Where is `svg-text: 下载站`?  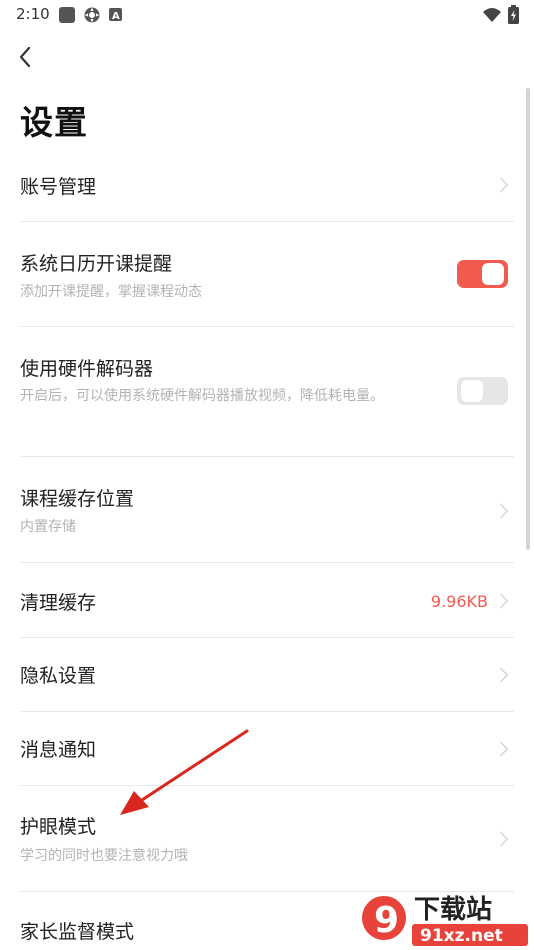 svg-text: 下载站 is located at coordinates (453, 910).